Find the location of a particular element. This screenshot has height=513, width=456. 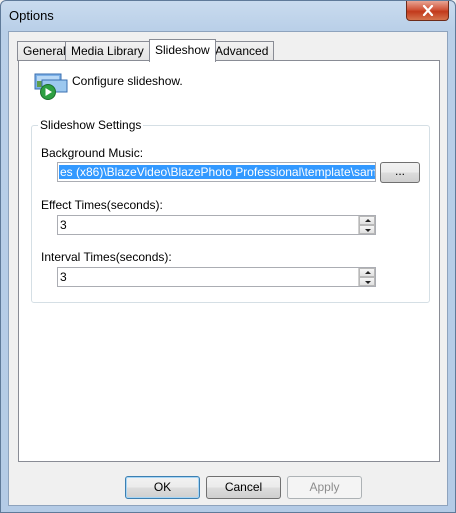

tab-general: General is located at coordinates (44, 51).